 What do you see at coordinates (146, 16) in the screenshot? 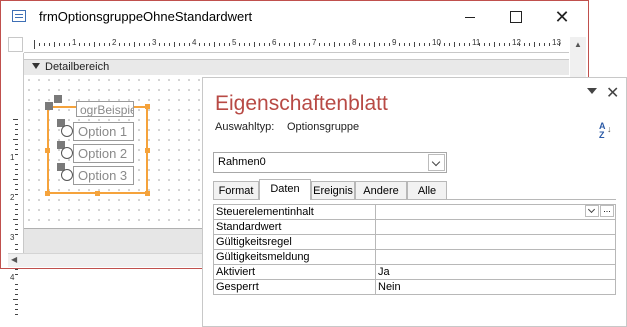
I see `form-window-title: frmOptionsgruppeOhneStandardwert` at bounding box center [146, 16].